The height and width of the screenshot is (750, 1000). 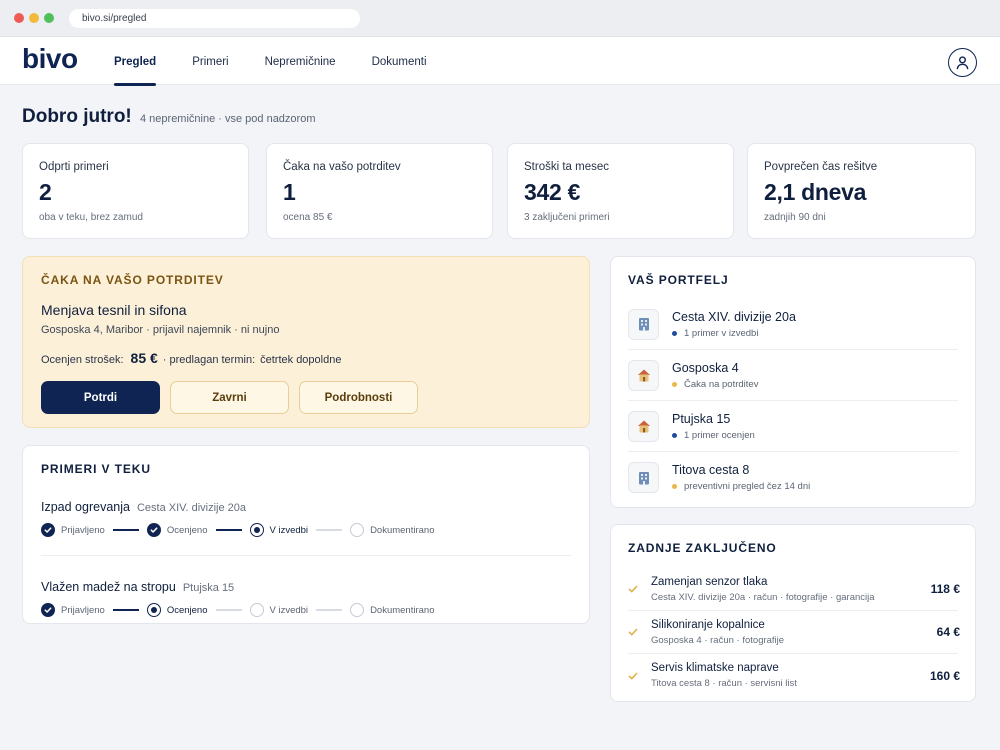 What do you see at coordinates (82, 360) in the screenshot?
I see `cost-label: Ocenjen strošek:` at bounding box center [82, 360].